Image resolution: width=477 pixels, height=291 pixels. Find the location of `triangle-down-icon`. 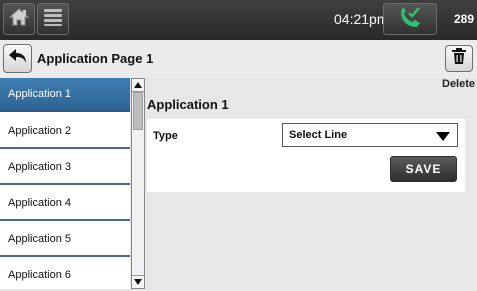

triangle-down-icon is located at coordinates (138, 282).